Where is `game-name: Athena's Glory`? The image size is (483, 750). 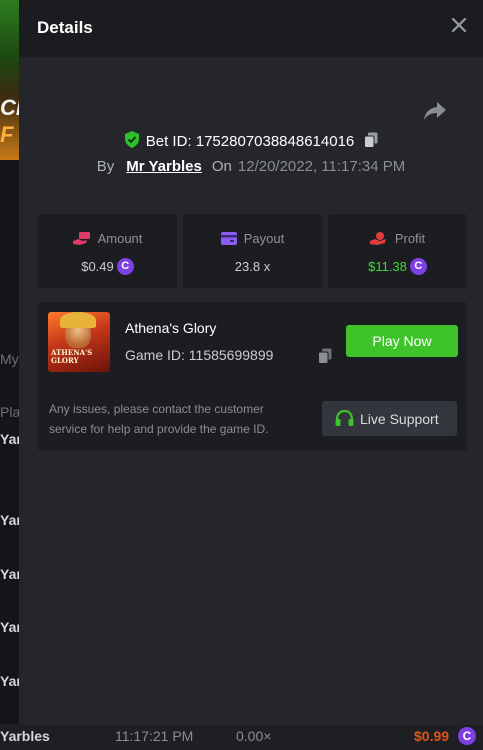 game-name: Athena's Glory is located at coordinates (171, 328).